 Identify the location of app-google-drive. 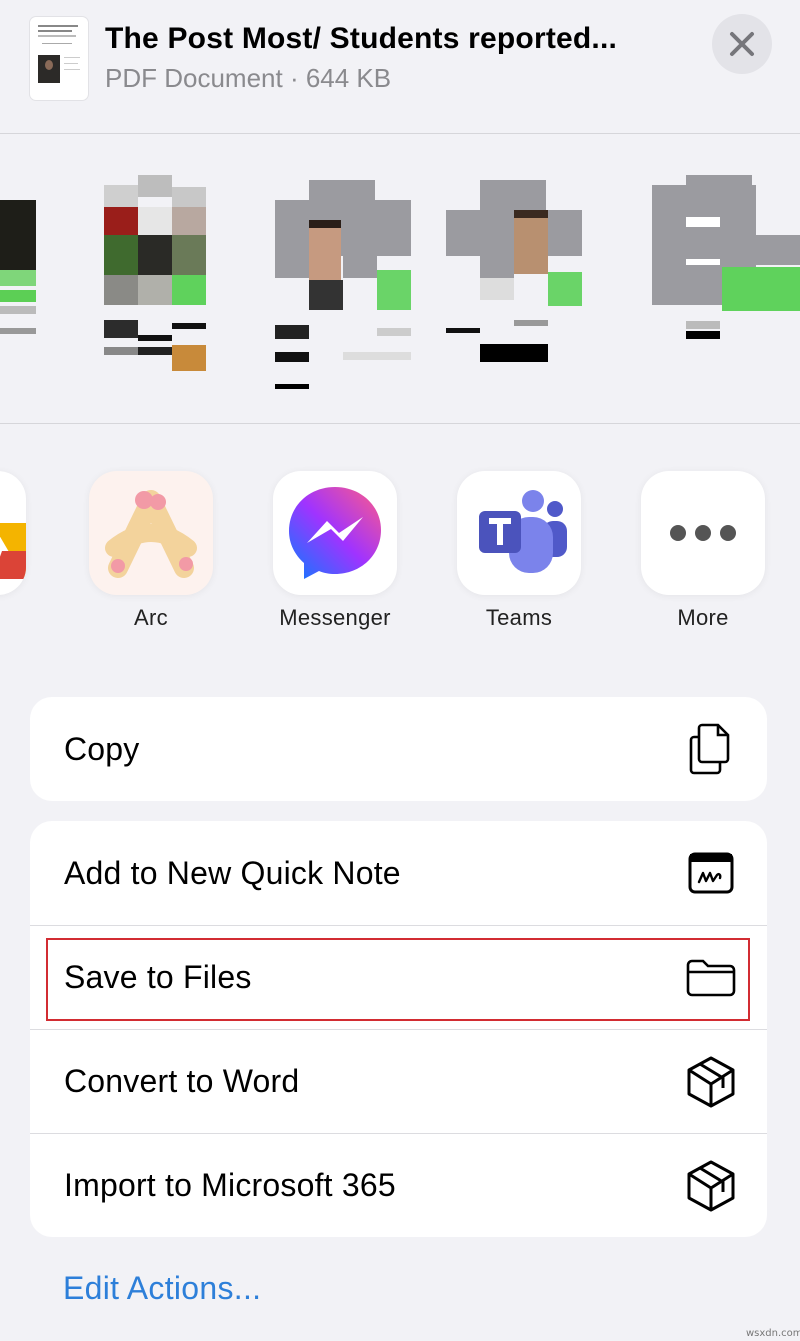
(13, 538).